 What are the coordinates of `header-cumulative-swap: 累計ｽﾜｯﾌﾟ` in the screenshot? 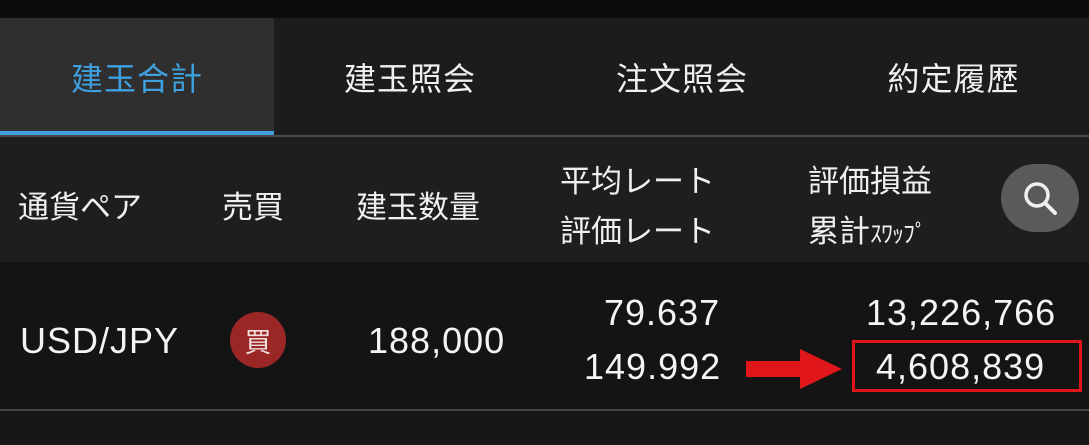 It's located at (867, 228).